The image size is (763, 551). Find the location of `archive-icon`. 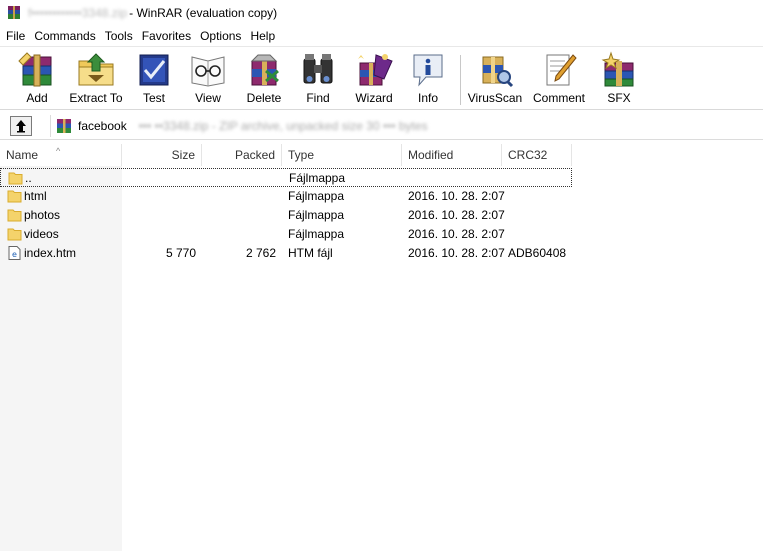

archive-icon is located at coordinates (64, 126).